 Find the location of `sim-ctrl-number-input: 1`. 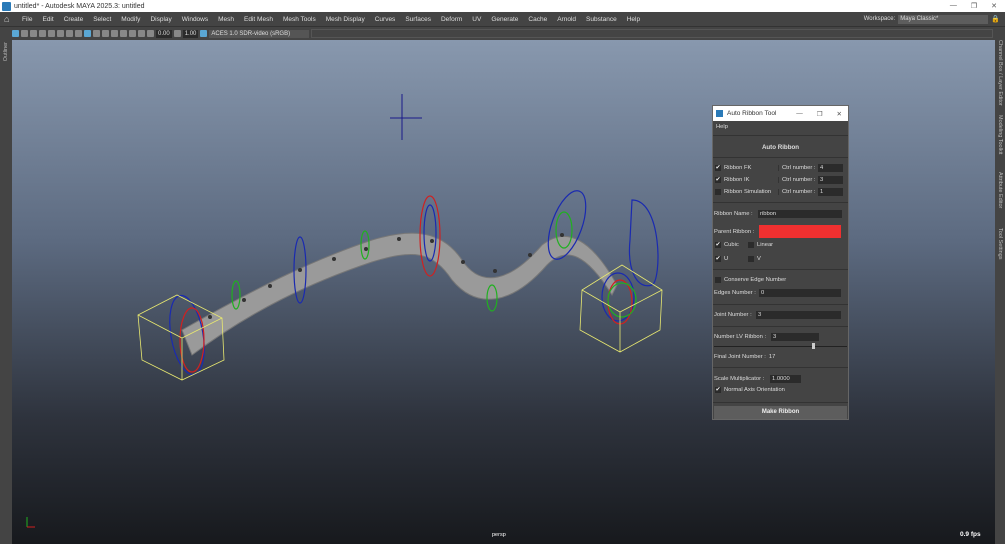

sim-ctrl-number-input: 1 is located at coordinates (830, 192).